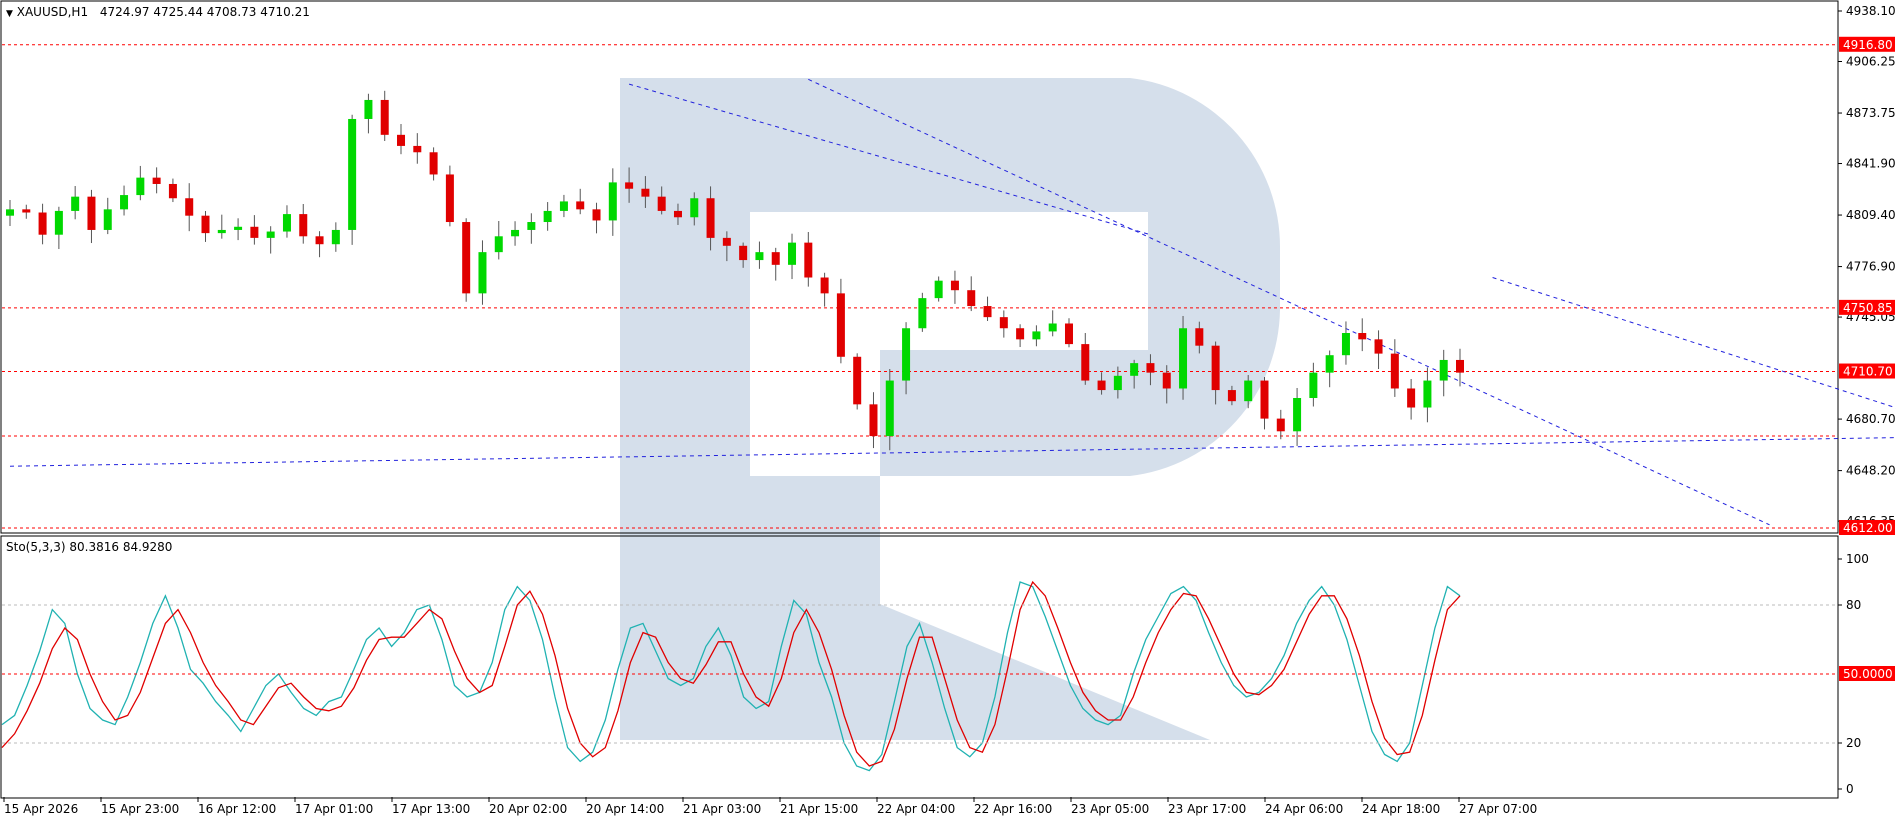  Describe the element at coordinates (1694, 343) in the screenshot. I see `trend-line` at that location.